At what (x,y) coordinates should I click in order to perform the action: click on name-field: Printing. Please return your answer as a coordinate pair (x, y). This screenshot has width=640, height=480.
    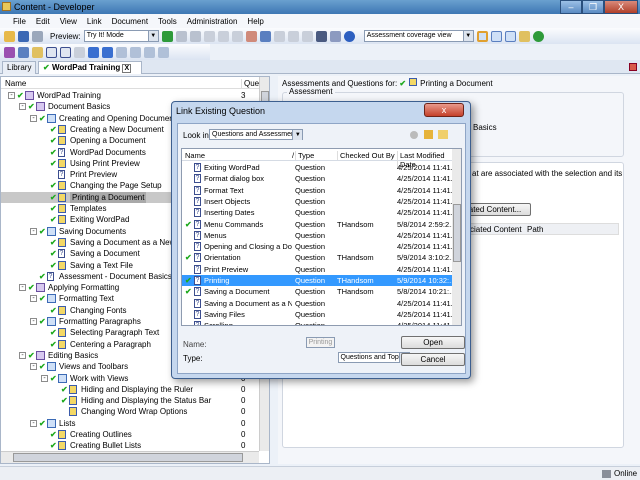
    Looking at the image, I should click on (320, 342).